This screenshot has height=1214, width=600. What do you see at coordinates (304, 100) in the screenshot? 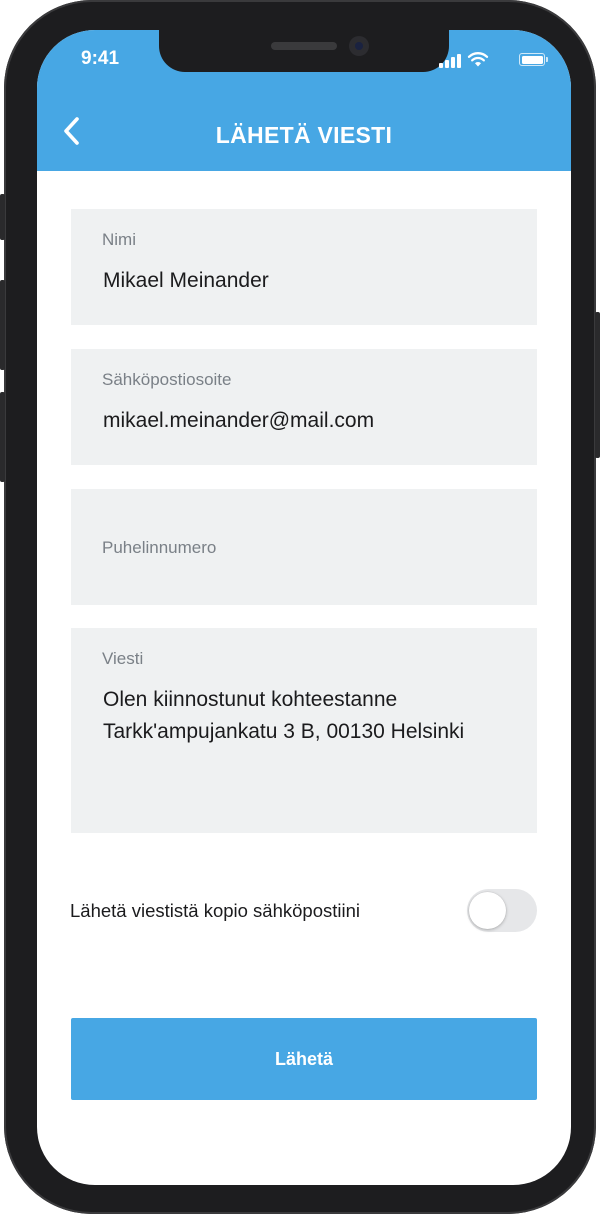
I see `app-header: 9:41 LÄHETÄ VIESTI` at bounding box center [304, 100].